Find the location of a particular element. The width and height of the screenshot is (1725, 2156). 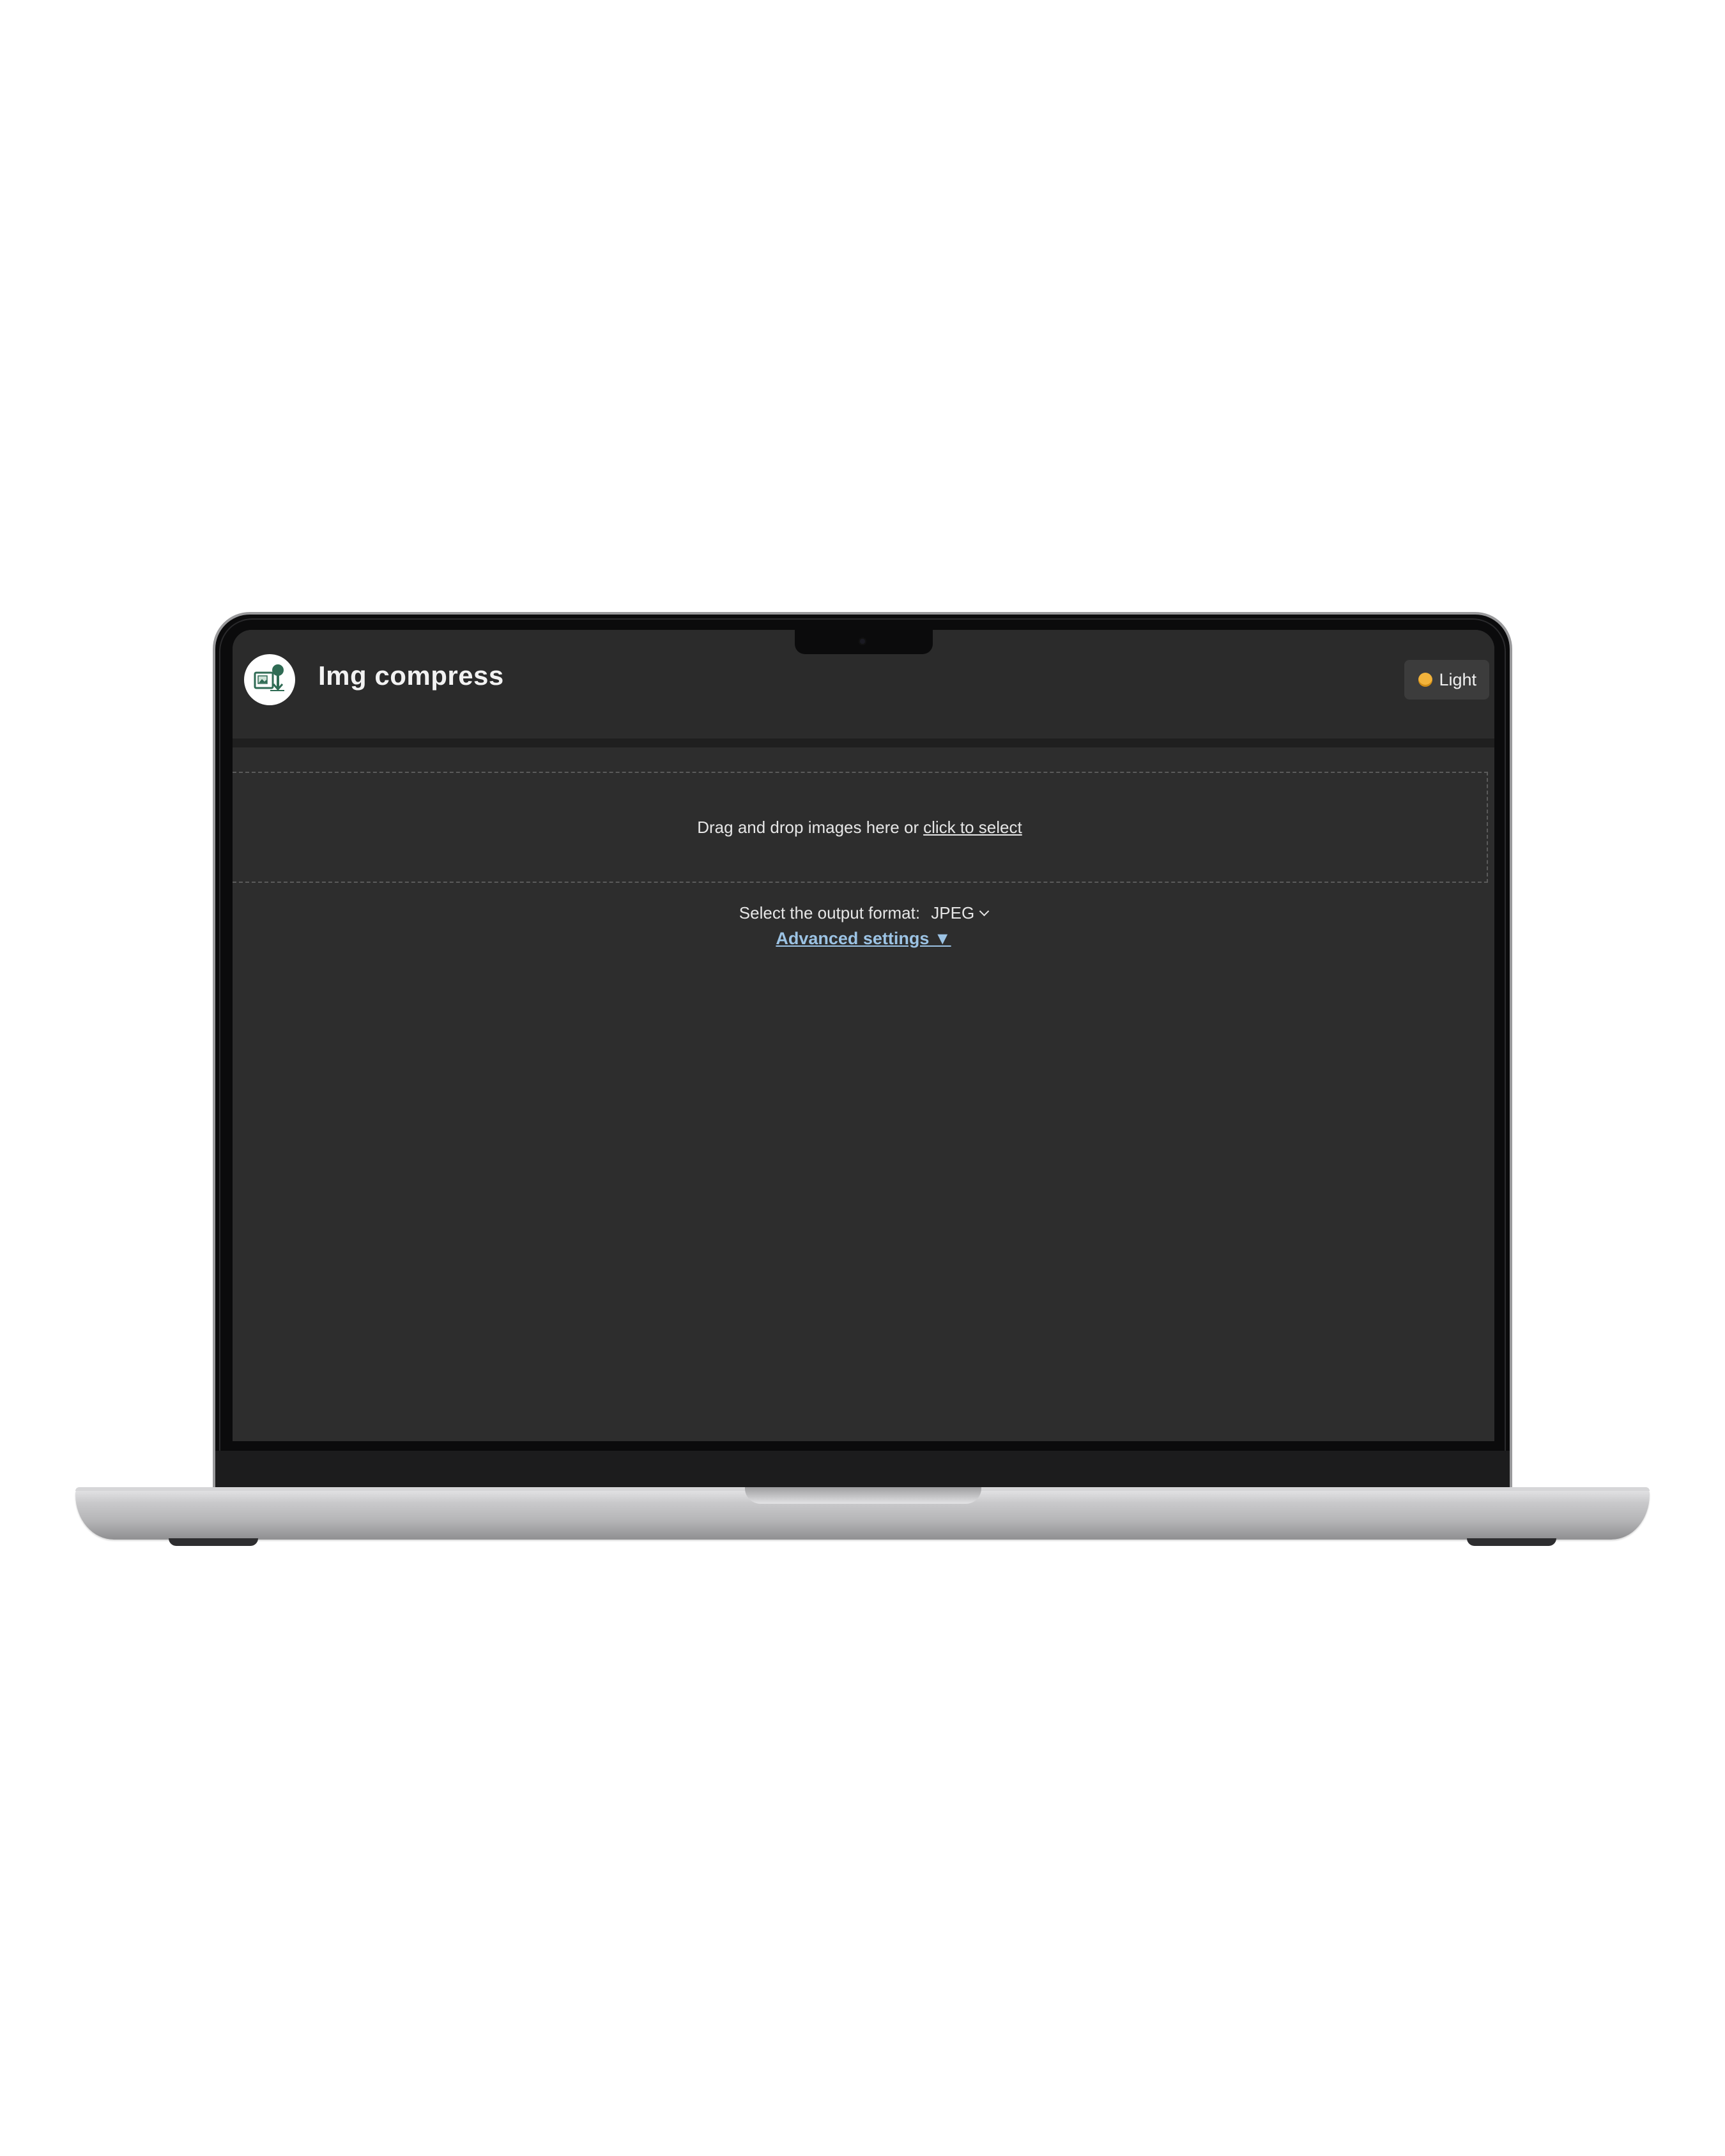

laptop-base is located at coordinates (862, 1513).